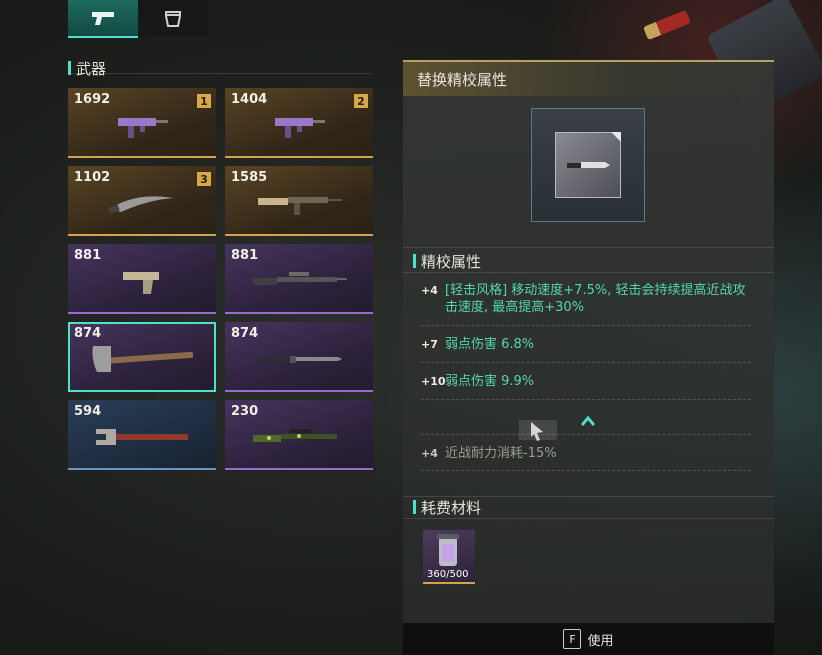  What do you see at coordinates (586, 382) in the screenshot?
I see `attribute-row: +10 弱点伤害 9.9%` at bounding box center [586, 382].